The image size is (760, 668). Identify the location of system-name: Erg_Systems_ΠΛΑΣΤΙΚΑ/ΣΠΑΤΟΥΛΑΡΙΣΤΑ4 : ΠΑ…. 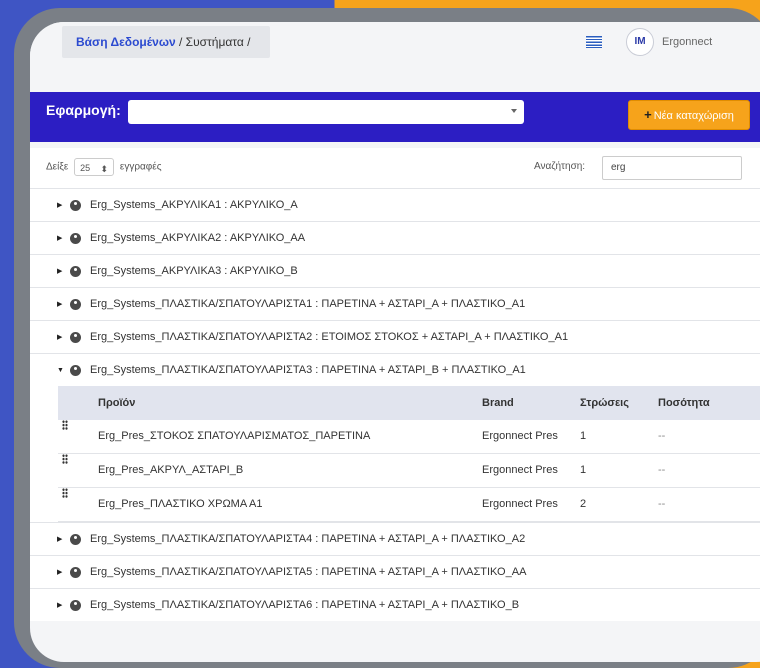
(308, 539).